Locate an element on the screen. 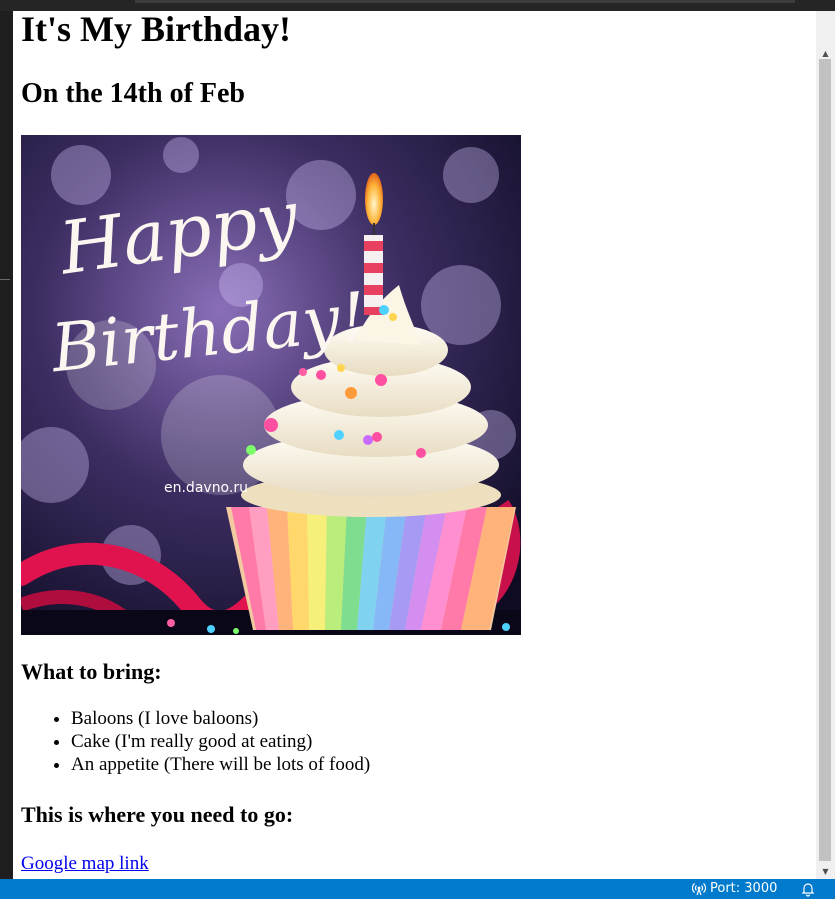  bring-heading: What to bring: is located at coordinates (91, 671).